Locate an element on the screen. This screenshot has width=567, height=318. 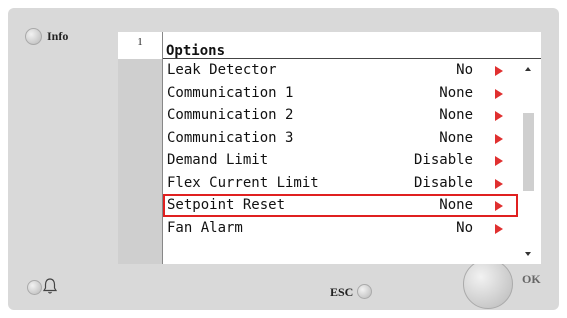
item-label: Fan Alarm is located at coordinates (205, 227).